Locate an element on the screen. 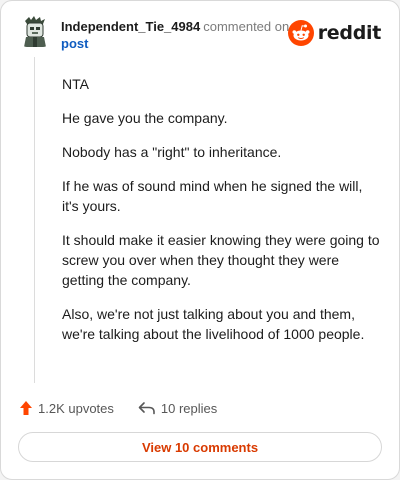 This screenshot has height=480, width=400. reply-button: 10 replies is located at coordinates (177, 408).